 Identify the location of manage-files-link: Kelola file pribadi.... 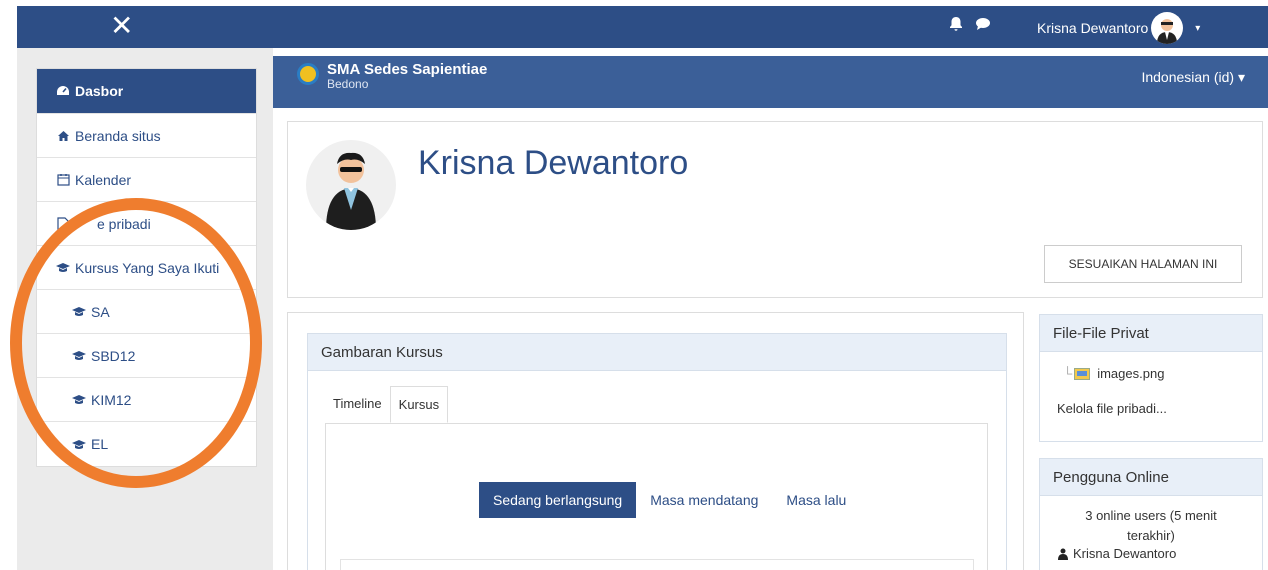
(1151, 408).